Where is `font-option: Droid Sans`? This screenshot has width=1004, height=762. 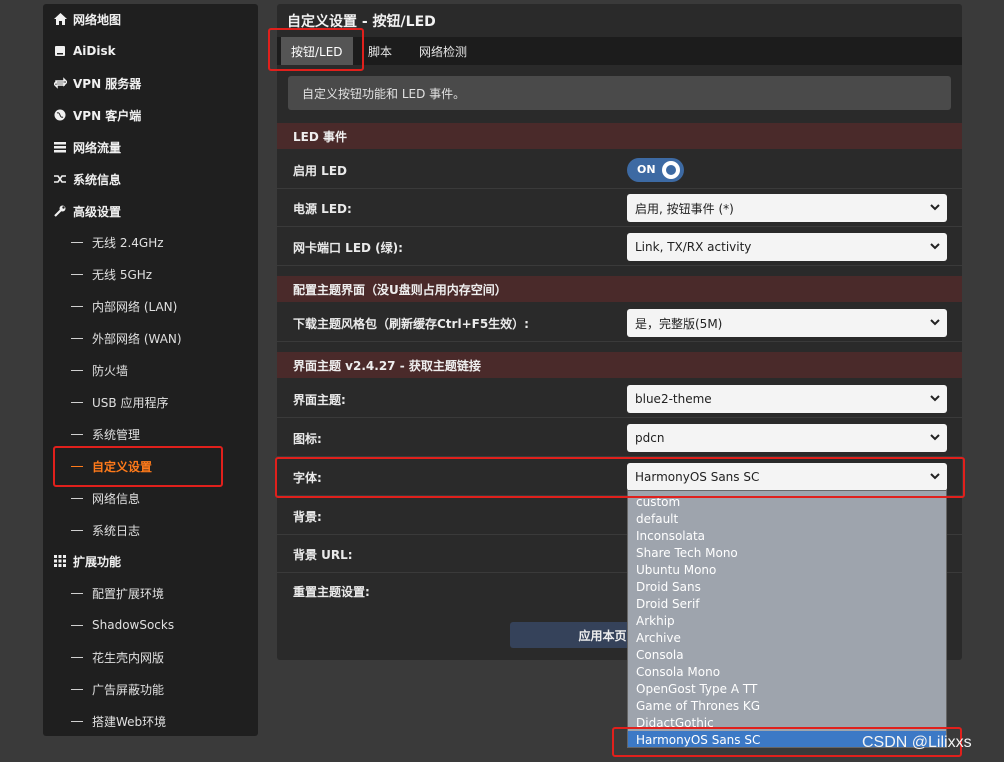 font-option: Droid Sans is located at coordinates (787, 586).